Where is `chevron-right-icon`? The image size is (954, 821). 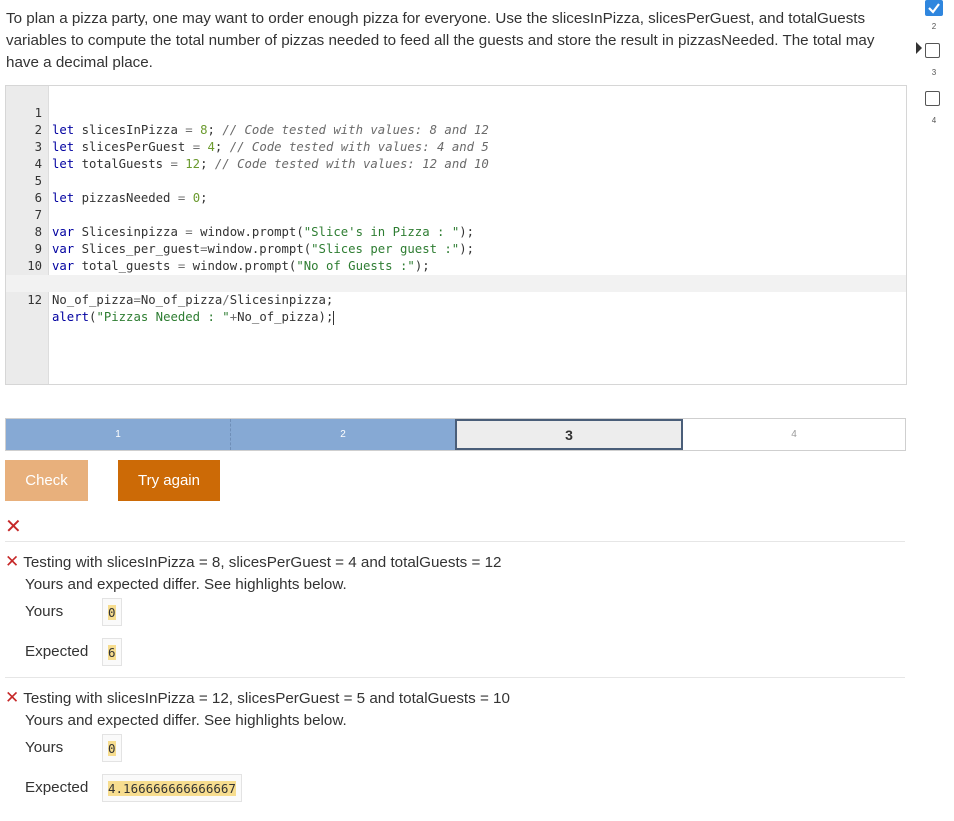
chevron-right-icon is located at coordinates (919, 48).